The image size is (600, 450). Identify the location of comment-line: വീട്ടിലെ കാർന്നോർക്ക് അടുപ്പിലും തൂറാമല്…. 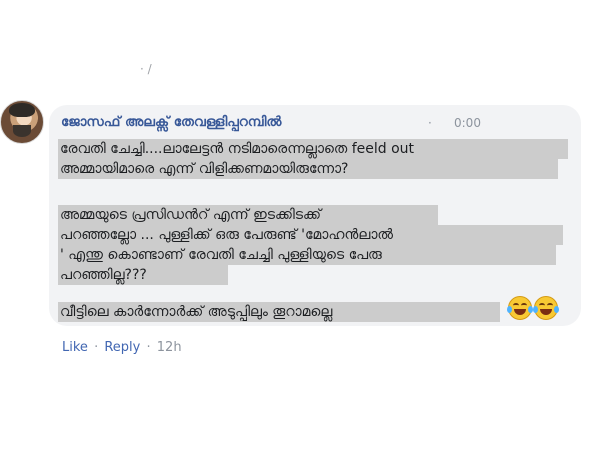
(279, 312).